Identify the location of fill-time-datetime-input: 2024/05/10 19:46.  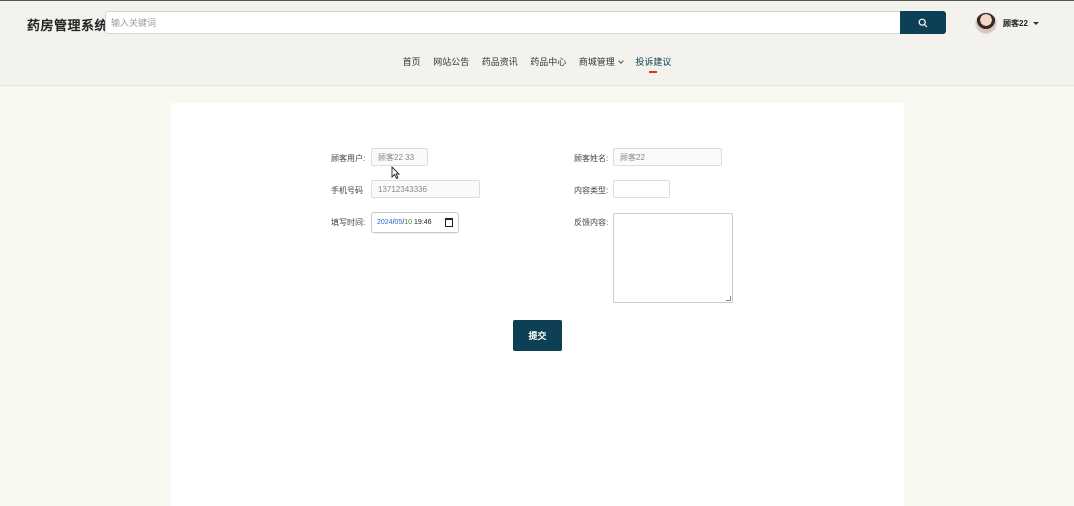
(415, 222).